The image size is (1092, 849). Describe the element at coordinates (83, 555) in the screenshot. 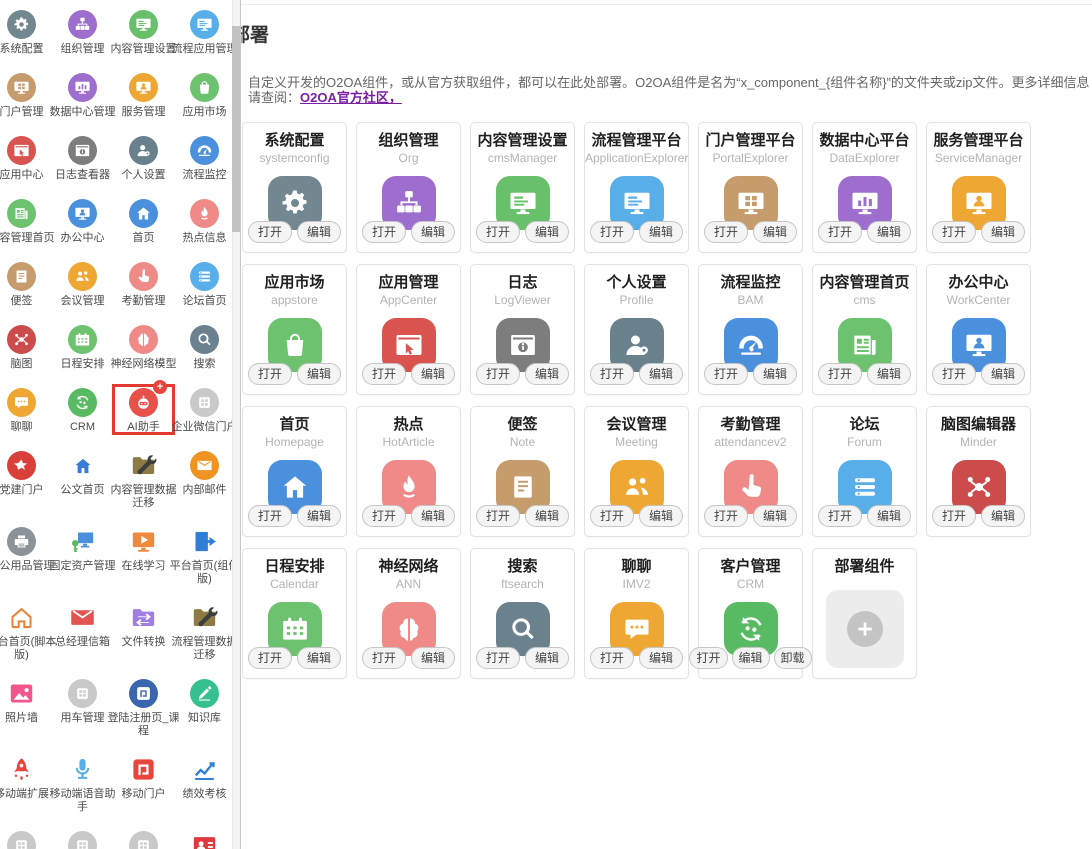

I see `sidebar-item: 固定资产管理` at that location.